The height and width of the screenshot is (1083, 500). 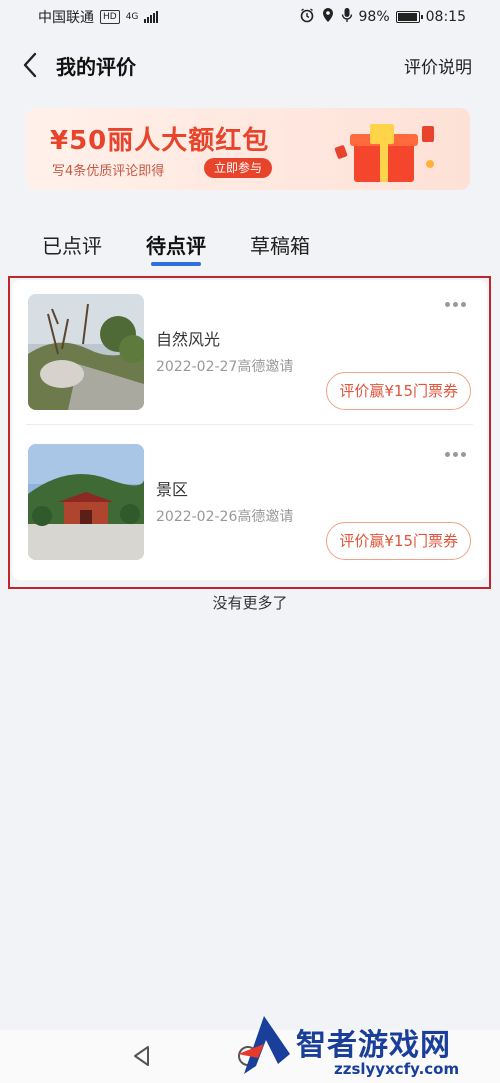 I want to click on location-icon, so click(x=328, y=17).